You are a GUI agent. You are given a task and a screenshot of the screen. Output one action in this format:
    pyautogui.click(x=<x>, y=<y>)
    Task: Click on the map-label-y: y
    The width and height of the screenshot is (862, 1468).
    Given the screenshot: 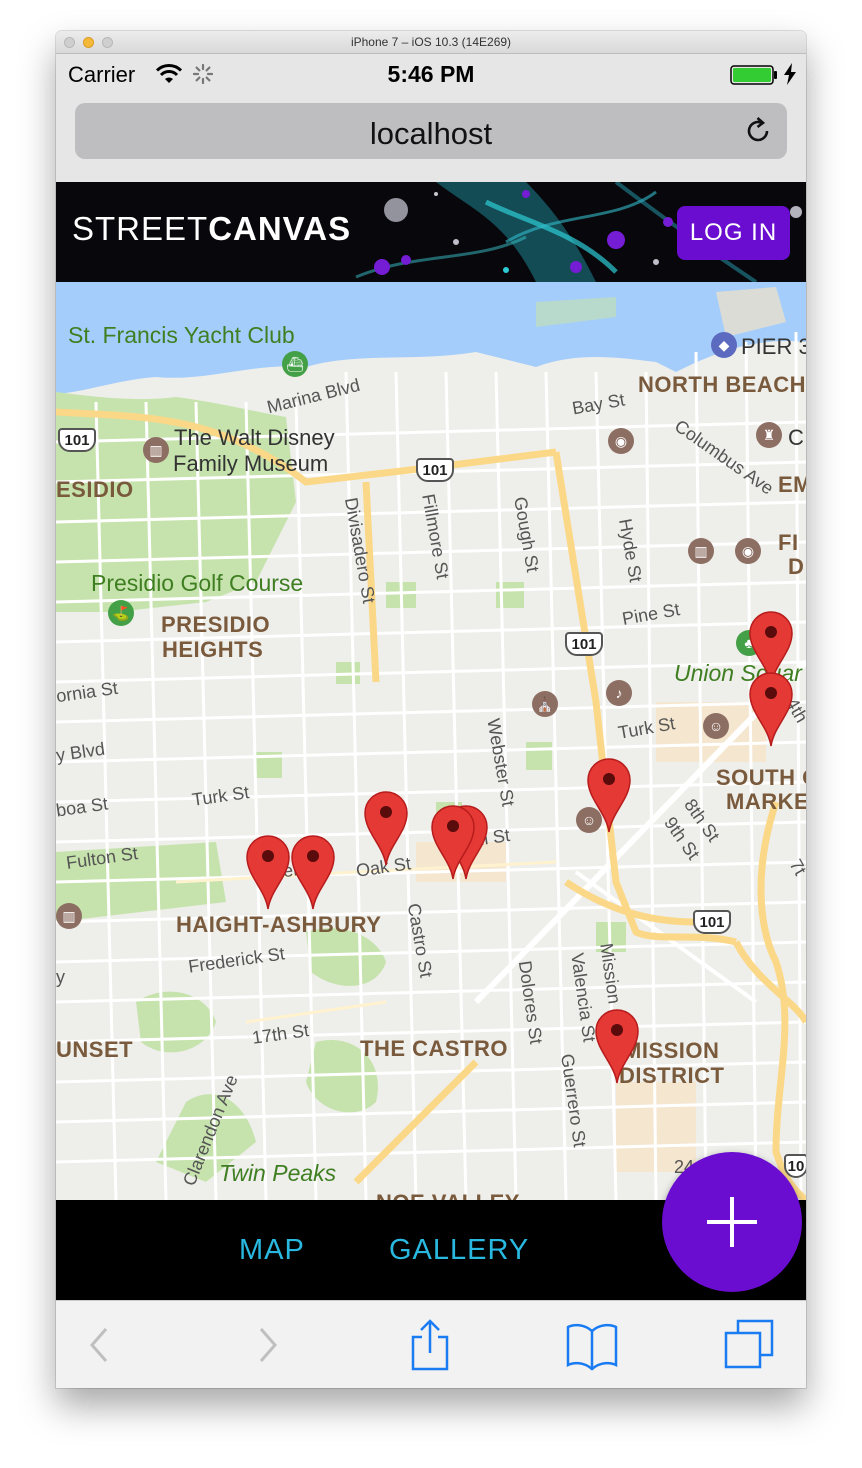 What is the action you would take?
    pyautogui.click(x=60, y=977)
    